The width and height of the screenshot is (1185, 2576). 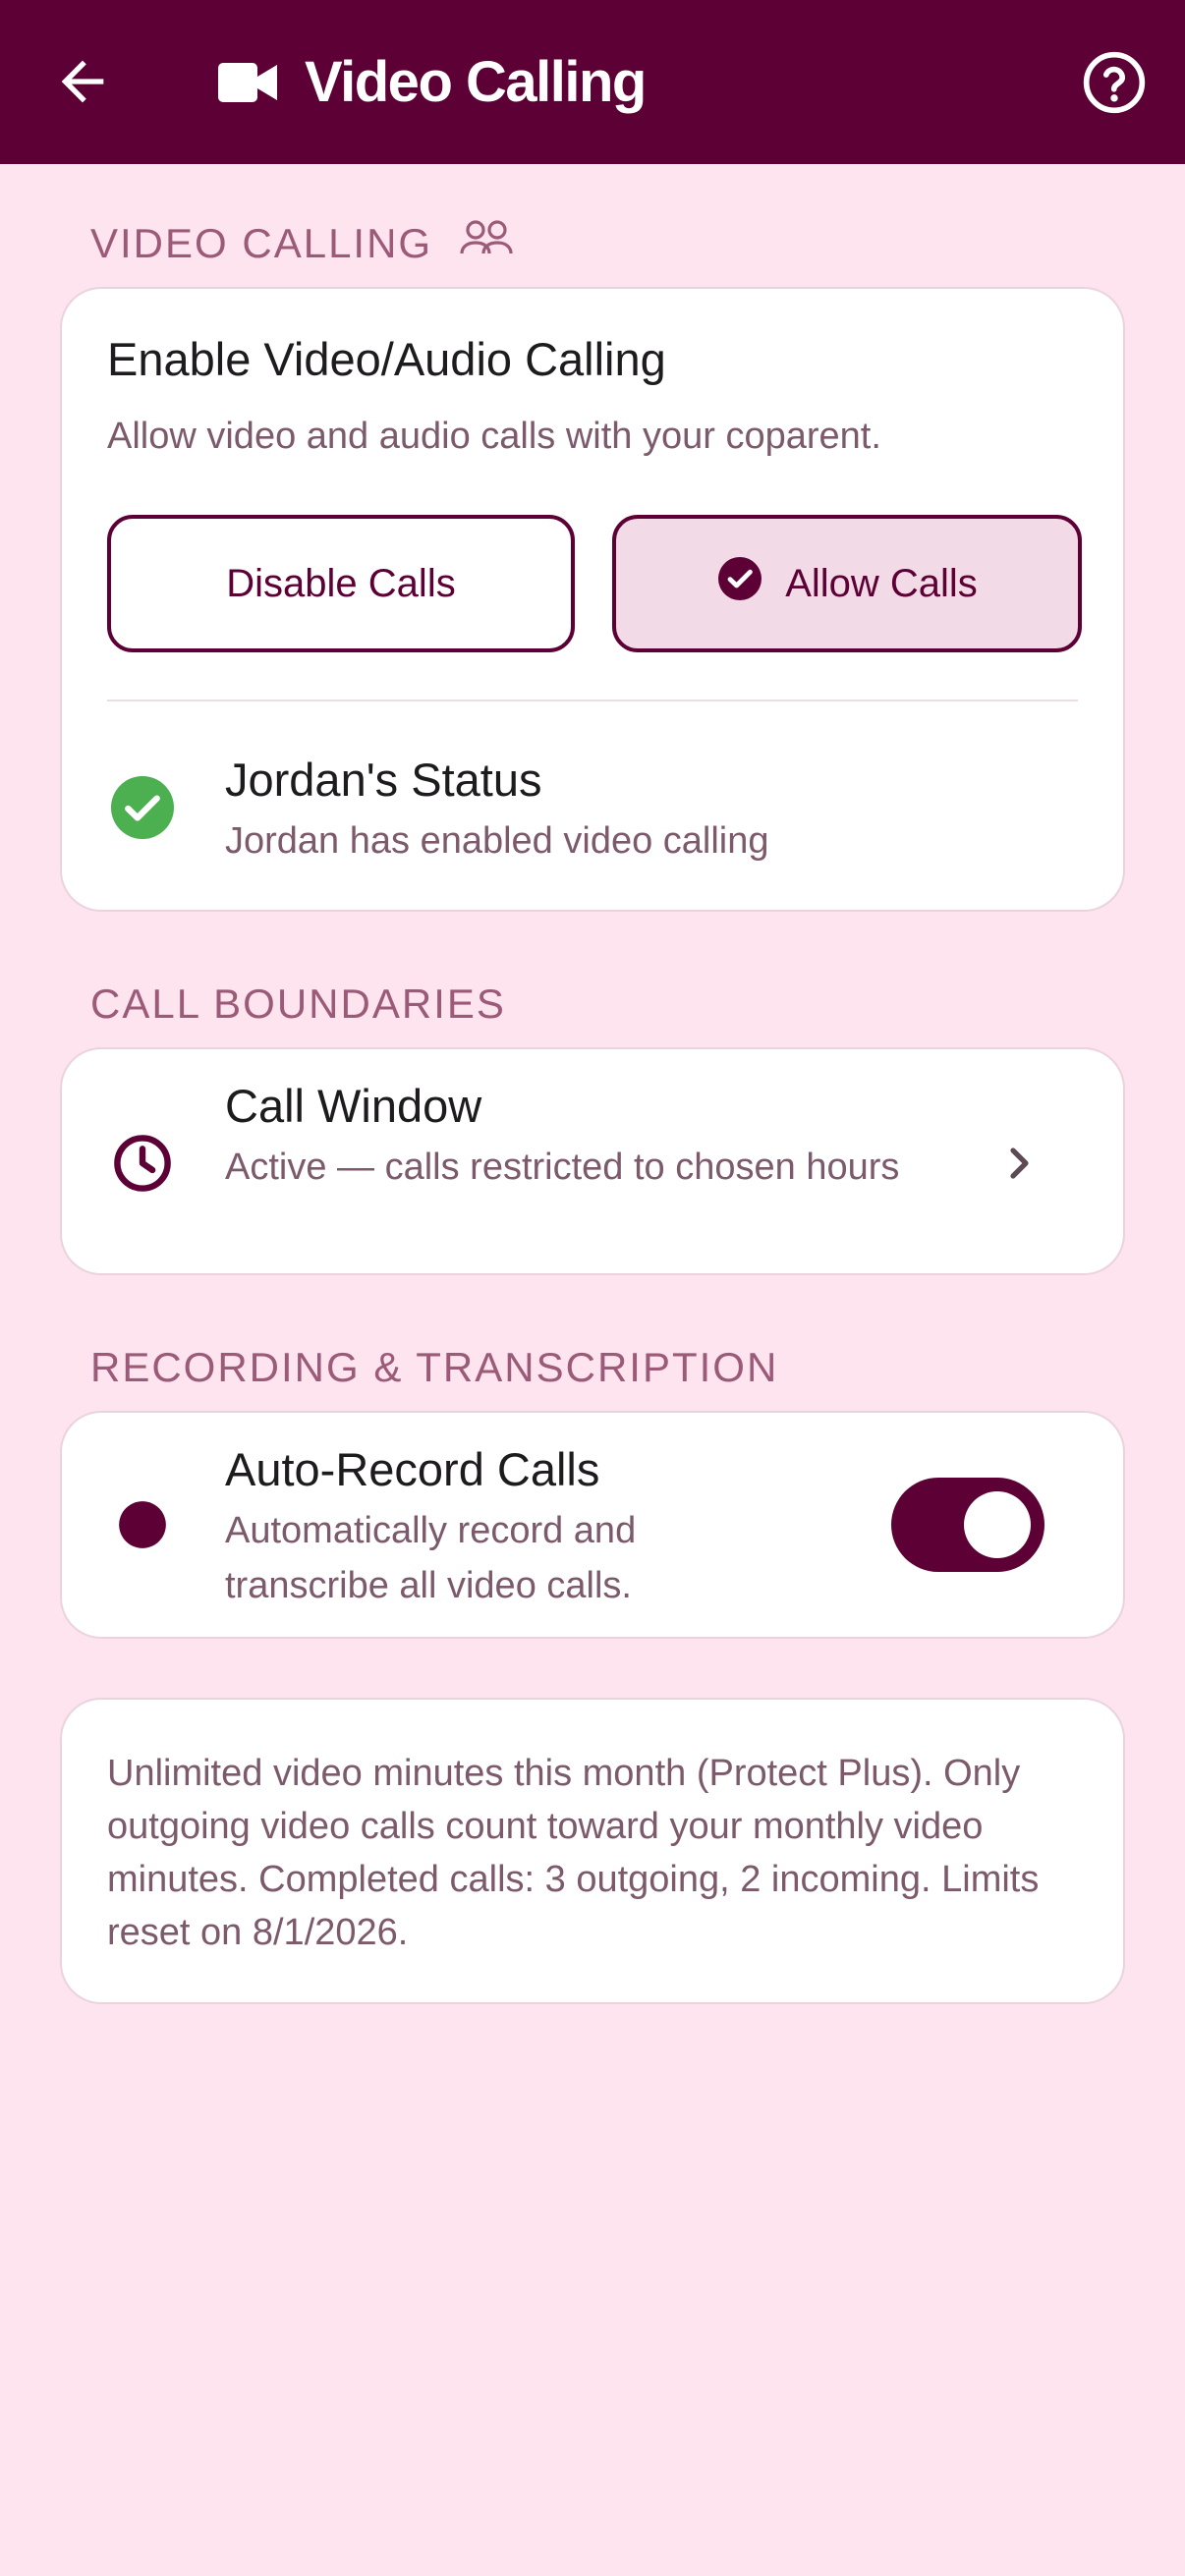 What do you see at coordinates (353, 1106) in the screenshot?
I see `call-window-title: Call Window` at bounding box center [353, 1106].